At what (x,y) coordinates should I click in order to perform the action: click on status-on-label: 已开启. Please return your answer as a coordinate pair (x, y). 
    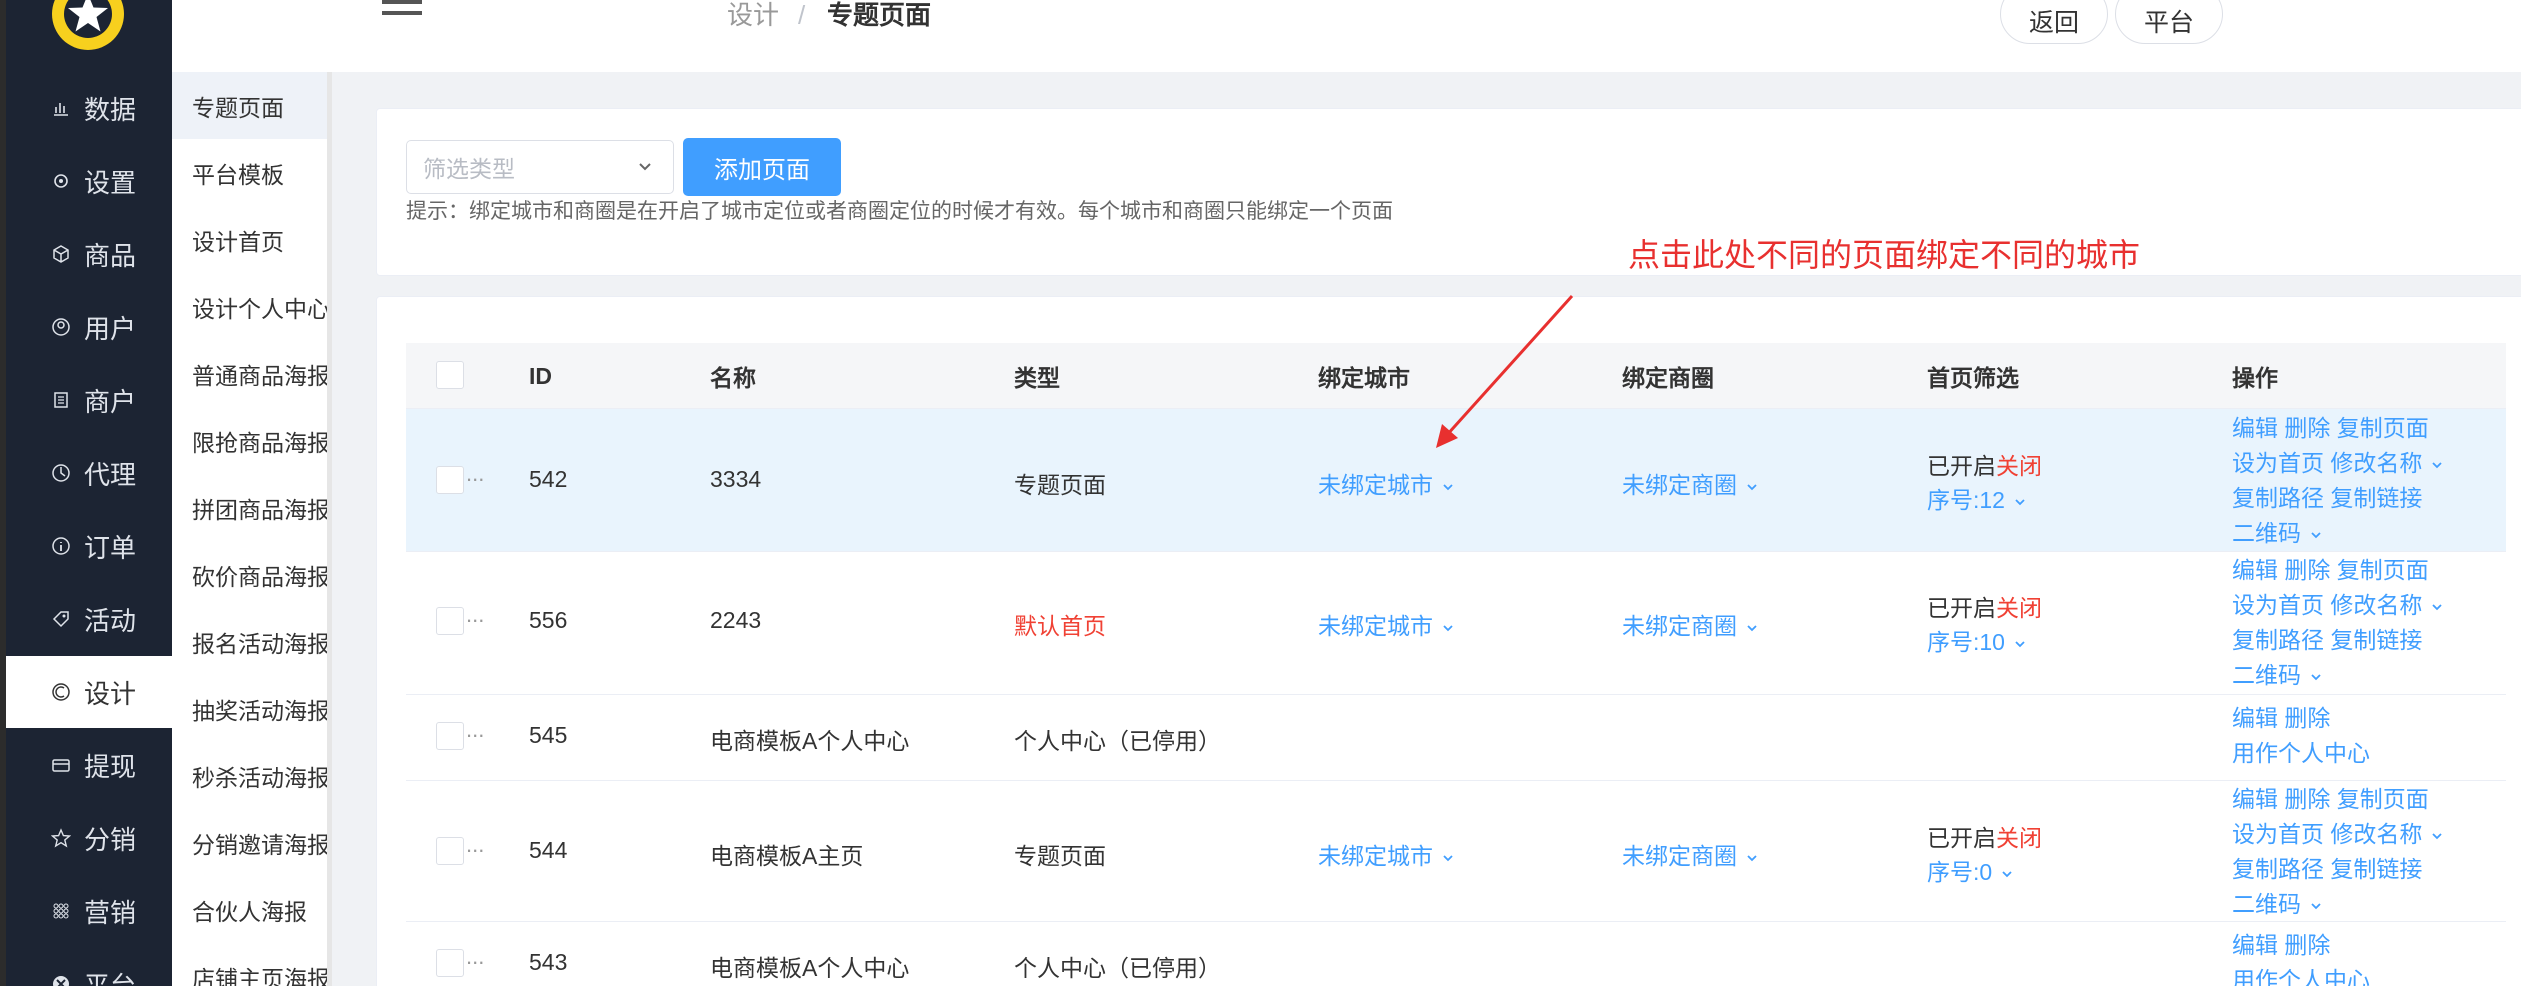
    Looking at the image, I should click on (1961, 838).